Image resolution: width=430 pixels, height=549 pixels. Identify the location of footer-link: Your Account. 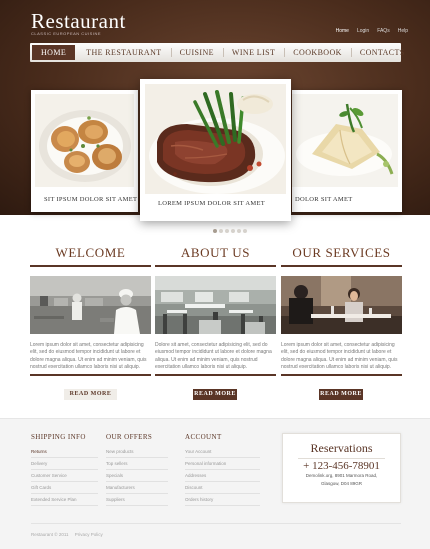
(222, 452).